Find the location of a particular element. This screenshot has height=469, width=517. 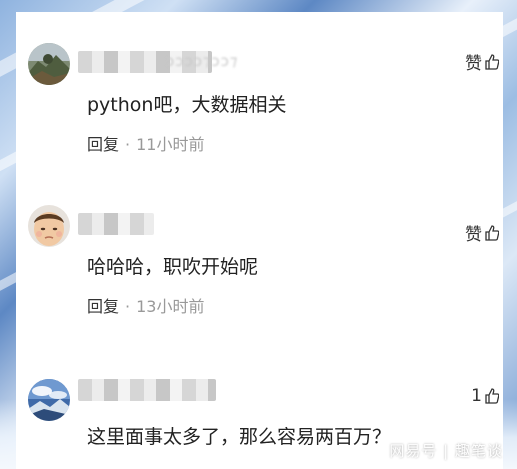

comment-time: 13小时前 is located at coordinates (170, 306).